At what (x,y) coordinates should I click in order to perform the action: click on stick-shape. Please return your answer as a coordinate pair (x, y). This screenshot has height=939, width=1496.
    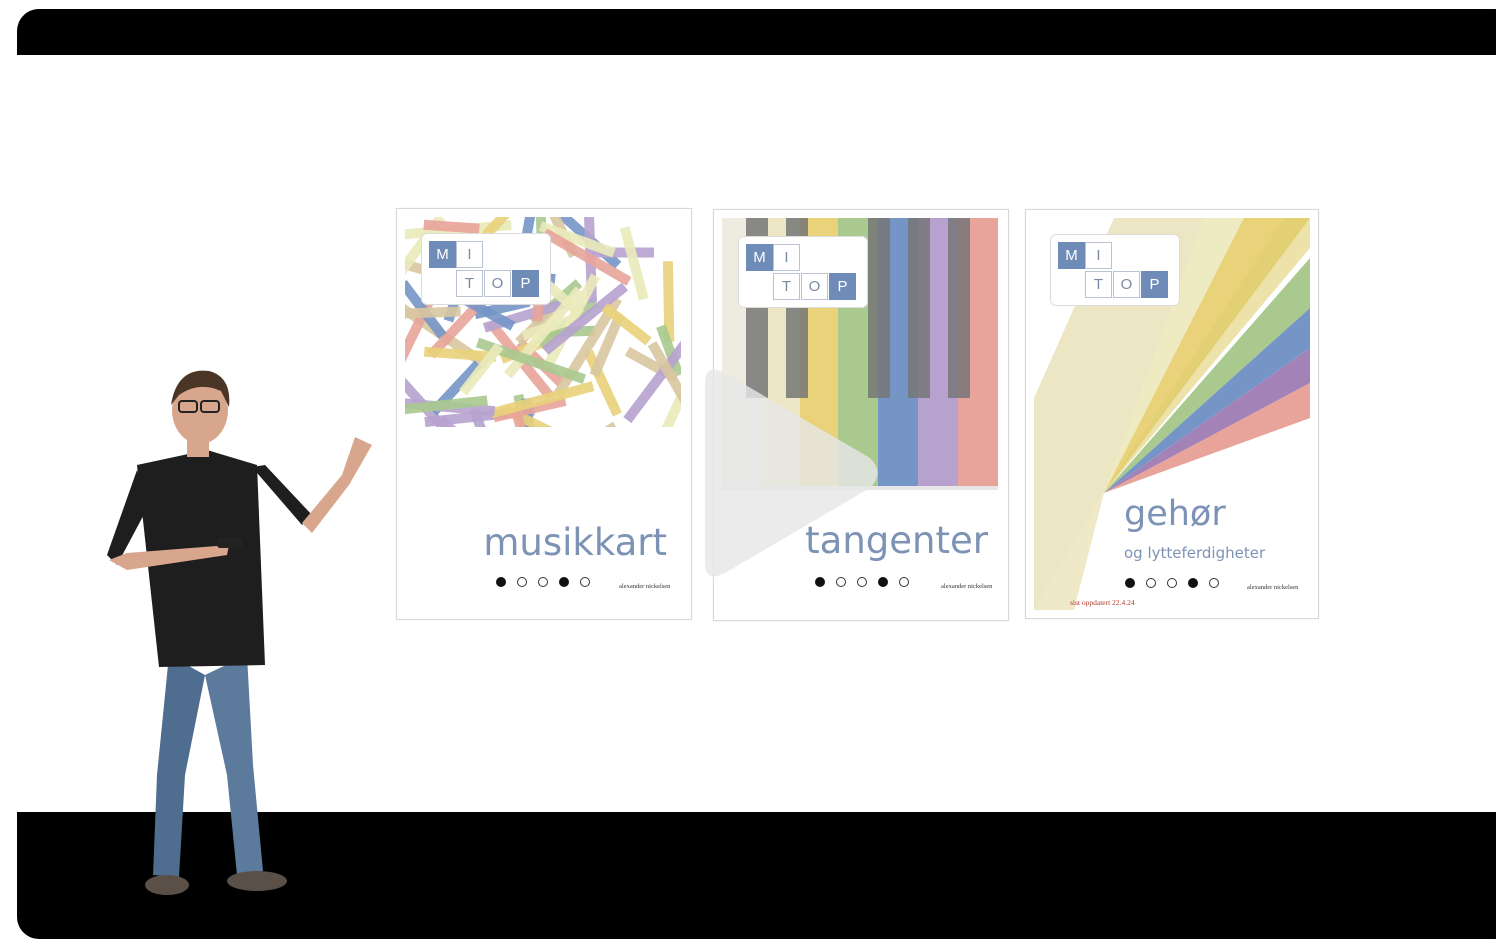
    Looking at the image, I should click on (587, 424).